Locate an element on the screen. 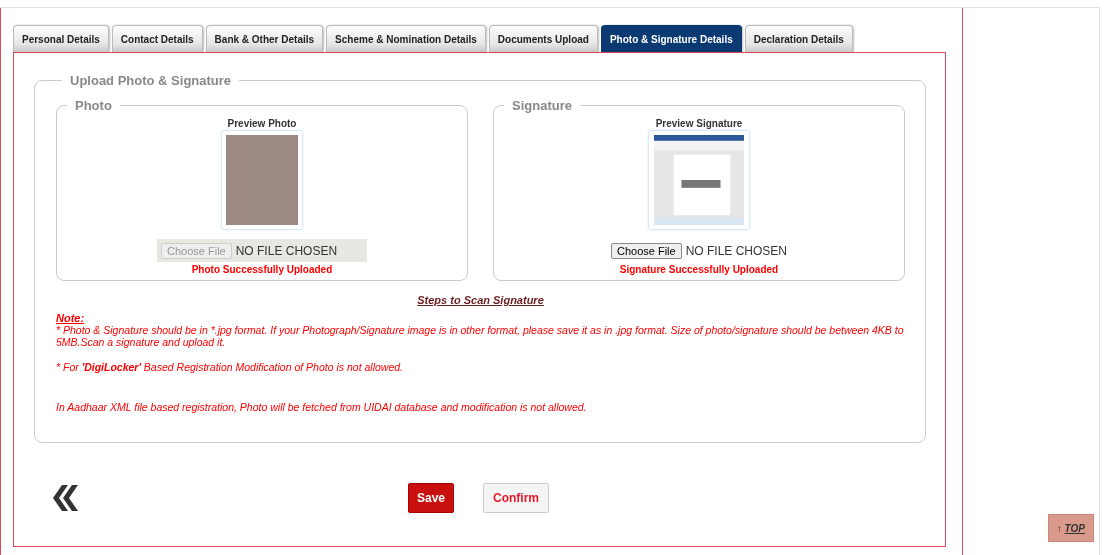 The image size is (1107, 555). tab: Documents Upload is located at coordinates (543, 38).